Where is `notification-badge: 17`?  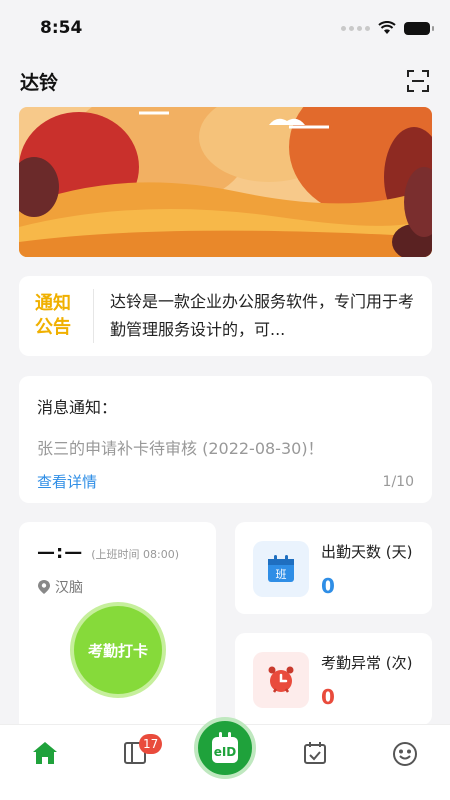
notification-badge: 17 is located at coordinates (151, 744).